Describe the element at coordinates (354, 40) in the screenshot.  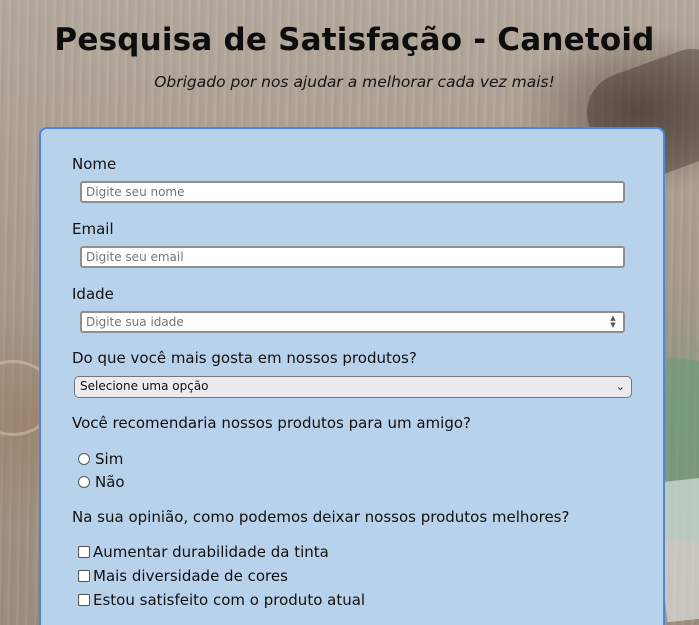
I see `page-title: Pesquisa de Satisfação - Canetoid` at that location.